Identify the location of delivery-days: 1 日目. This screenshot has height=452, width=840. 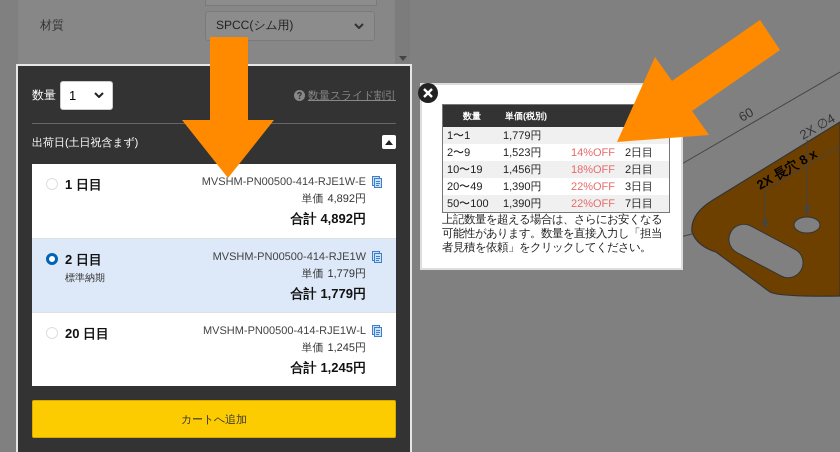
(83, 185).